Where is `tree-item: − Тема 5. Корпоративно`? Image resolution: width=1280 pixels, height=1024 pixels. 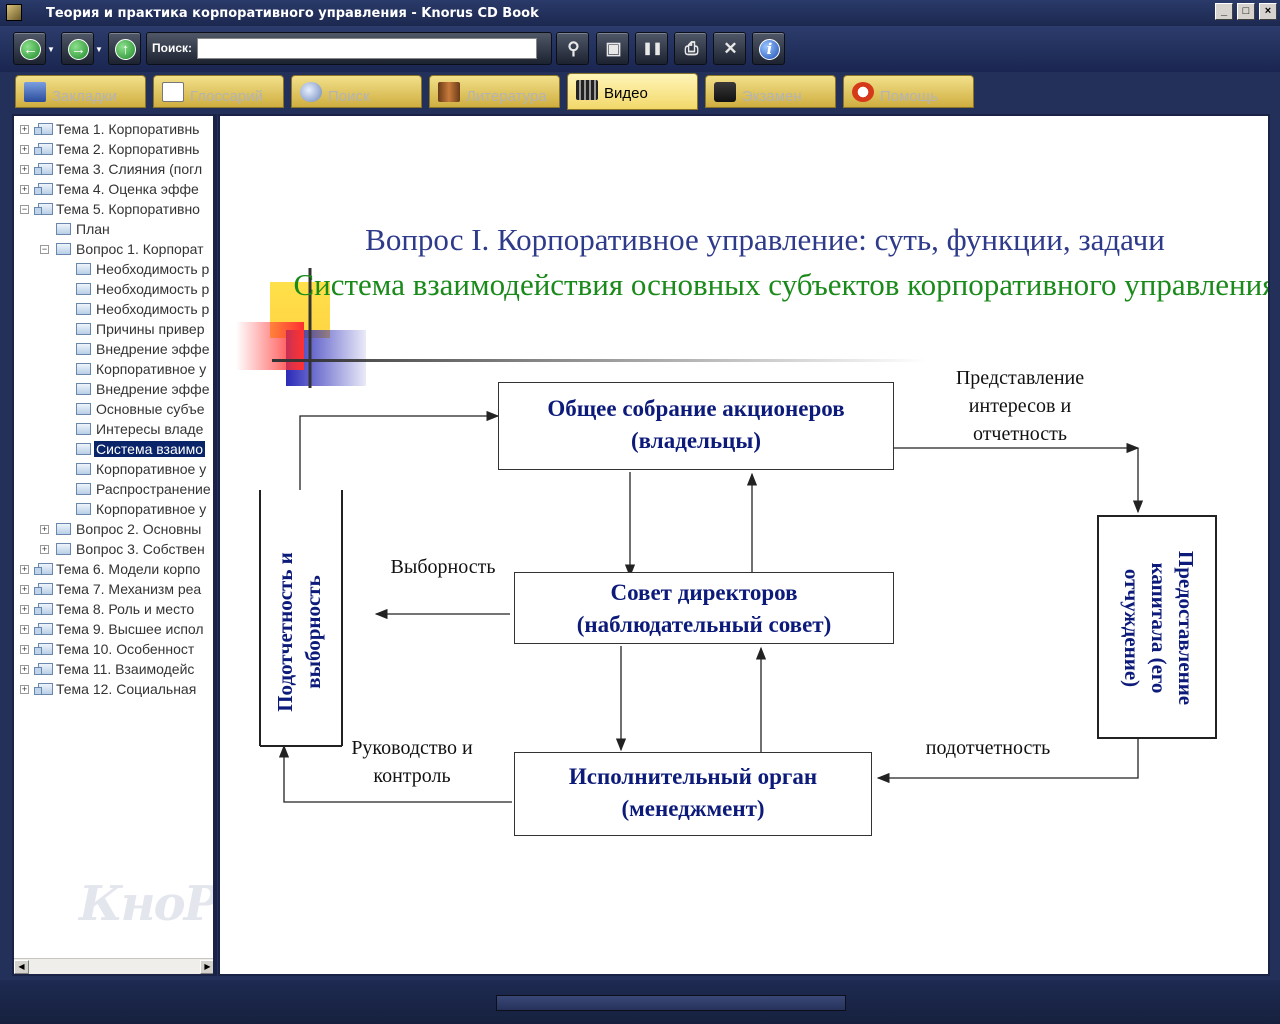
tree-item: − Тема 5. Корпоративно is located at coordinates (114, 210).